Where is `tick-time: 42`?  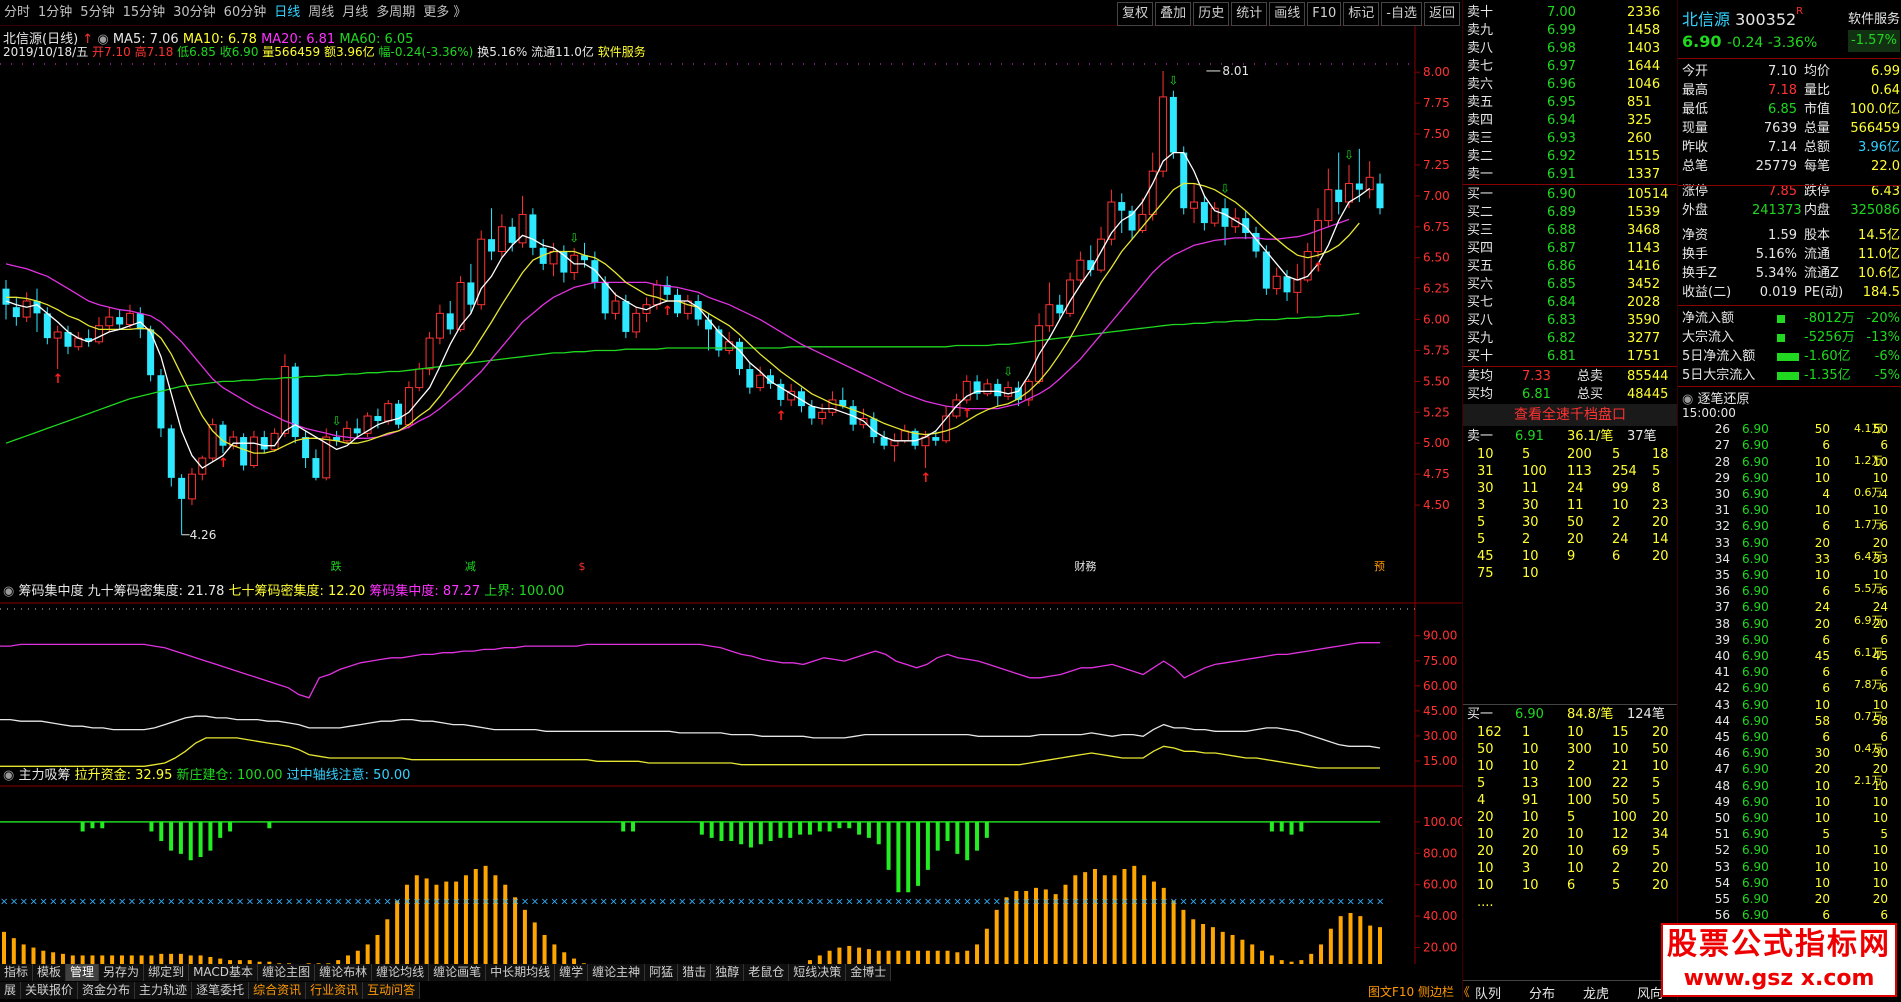
tick-time: 42 is located at coordinates (1722, 688).